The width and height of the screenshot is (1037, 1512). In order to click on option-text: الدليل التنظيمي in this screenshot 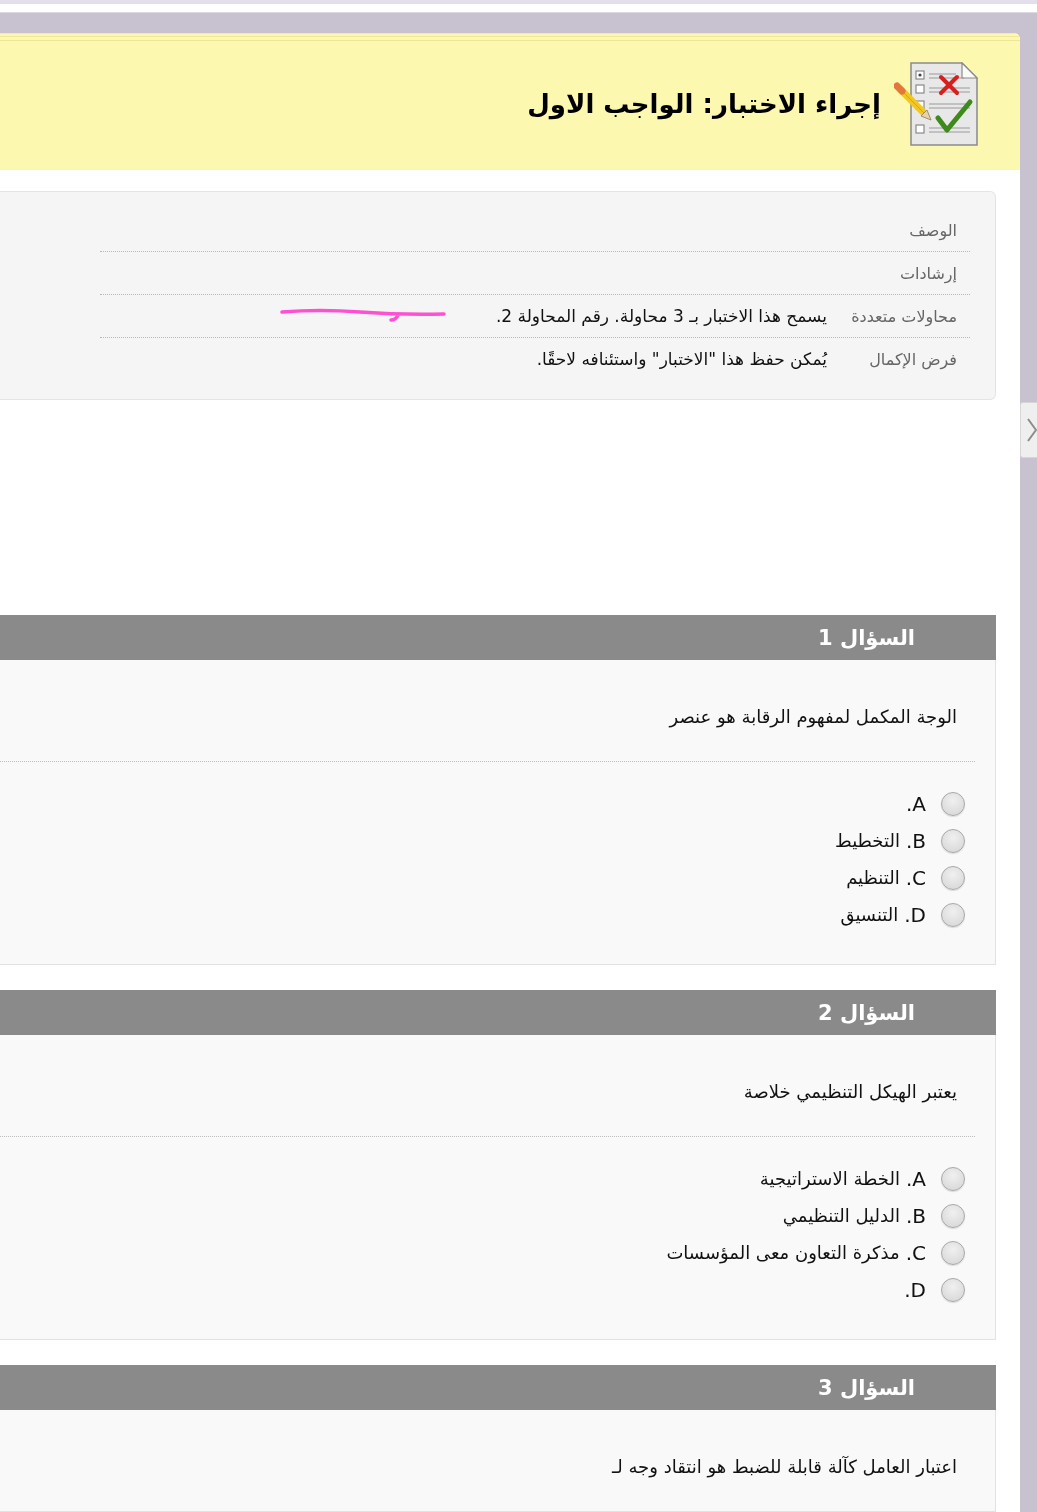, I will do `click(841, 1215)`.